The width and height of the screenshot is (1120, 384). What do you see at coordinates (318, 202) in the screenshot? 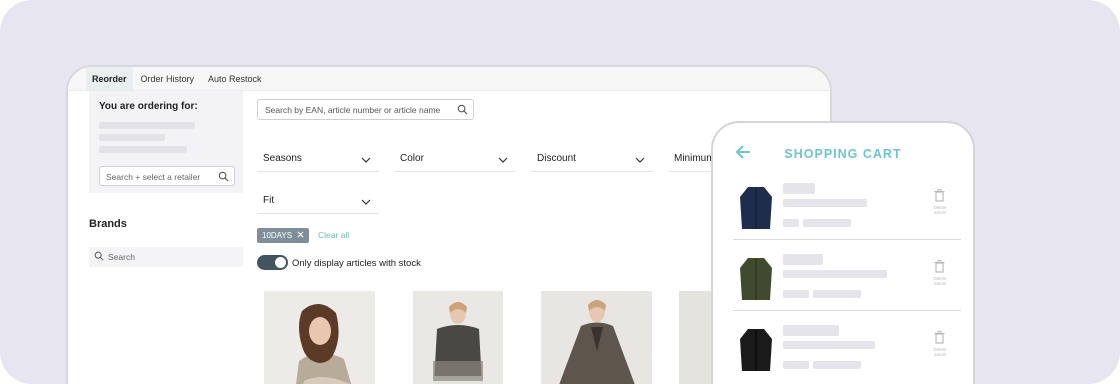
I see `filter-fit: Fit` at bounding box center [318, 202].